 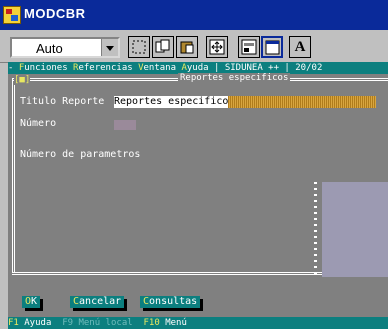 I want to click on marquee-select-icon, so click(x=139, y=47).